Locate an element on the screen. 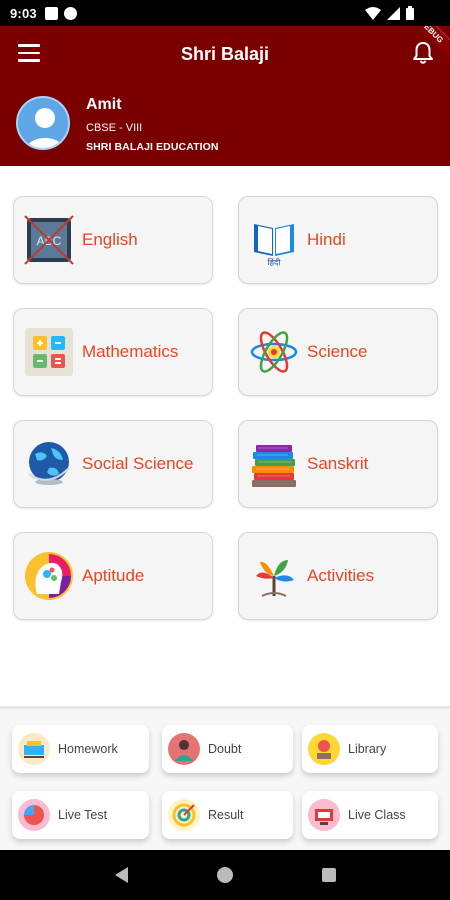  result-button: Result is located at coordinates (227, 815).